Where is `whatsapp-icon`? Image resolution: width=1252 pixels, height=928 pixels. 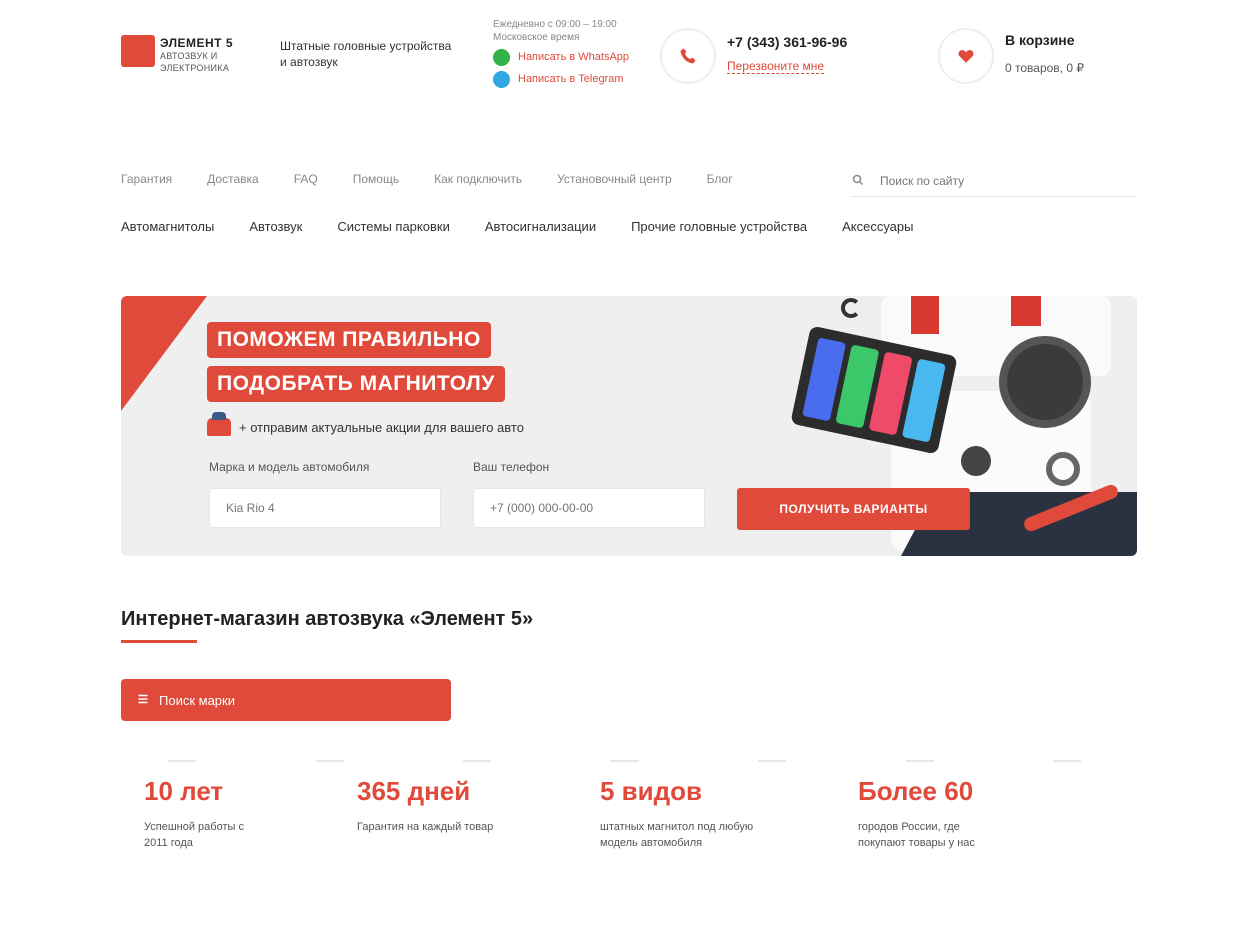 whatsapp-icon is located at coordinates (501, 57).